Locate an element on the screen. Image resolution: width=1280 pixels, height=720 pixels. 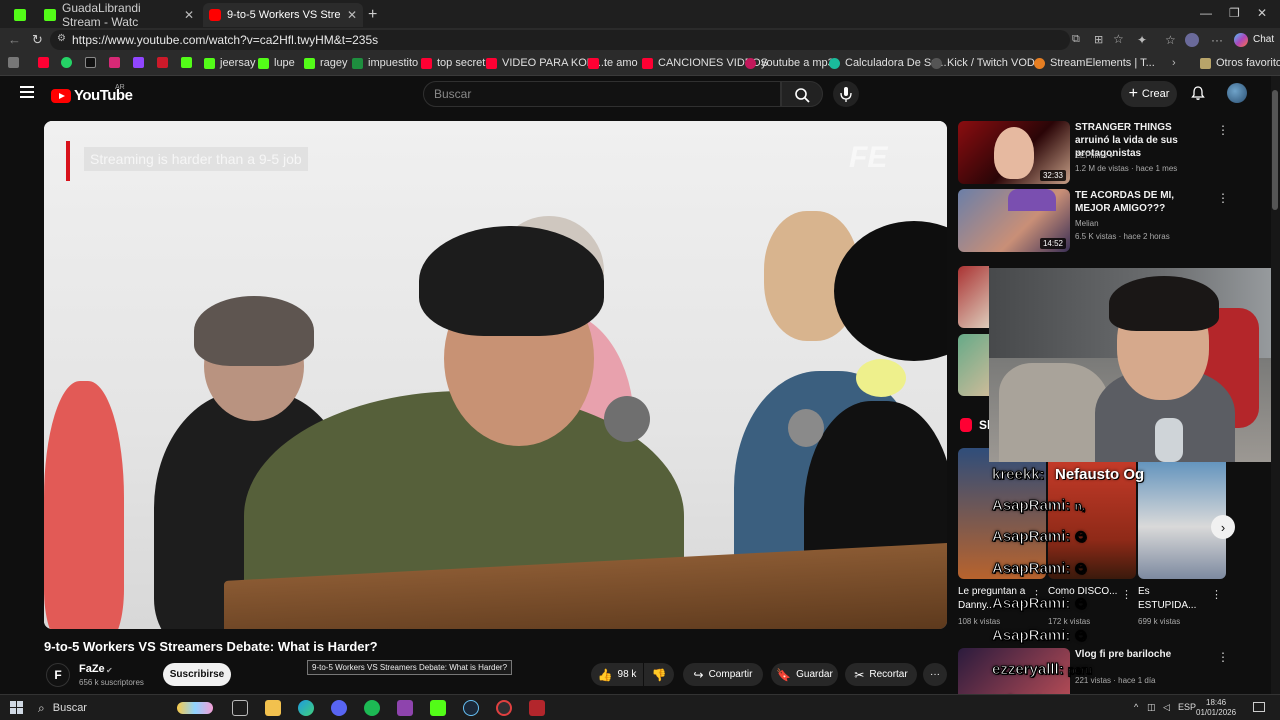
notifications-icon is located at coordinates (1259, 707).